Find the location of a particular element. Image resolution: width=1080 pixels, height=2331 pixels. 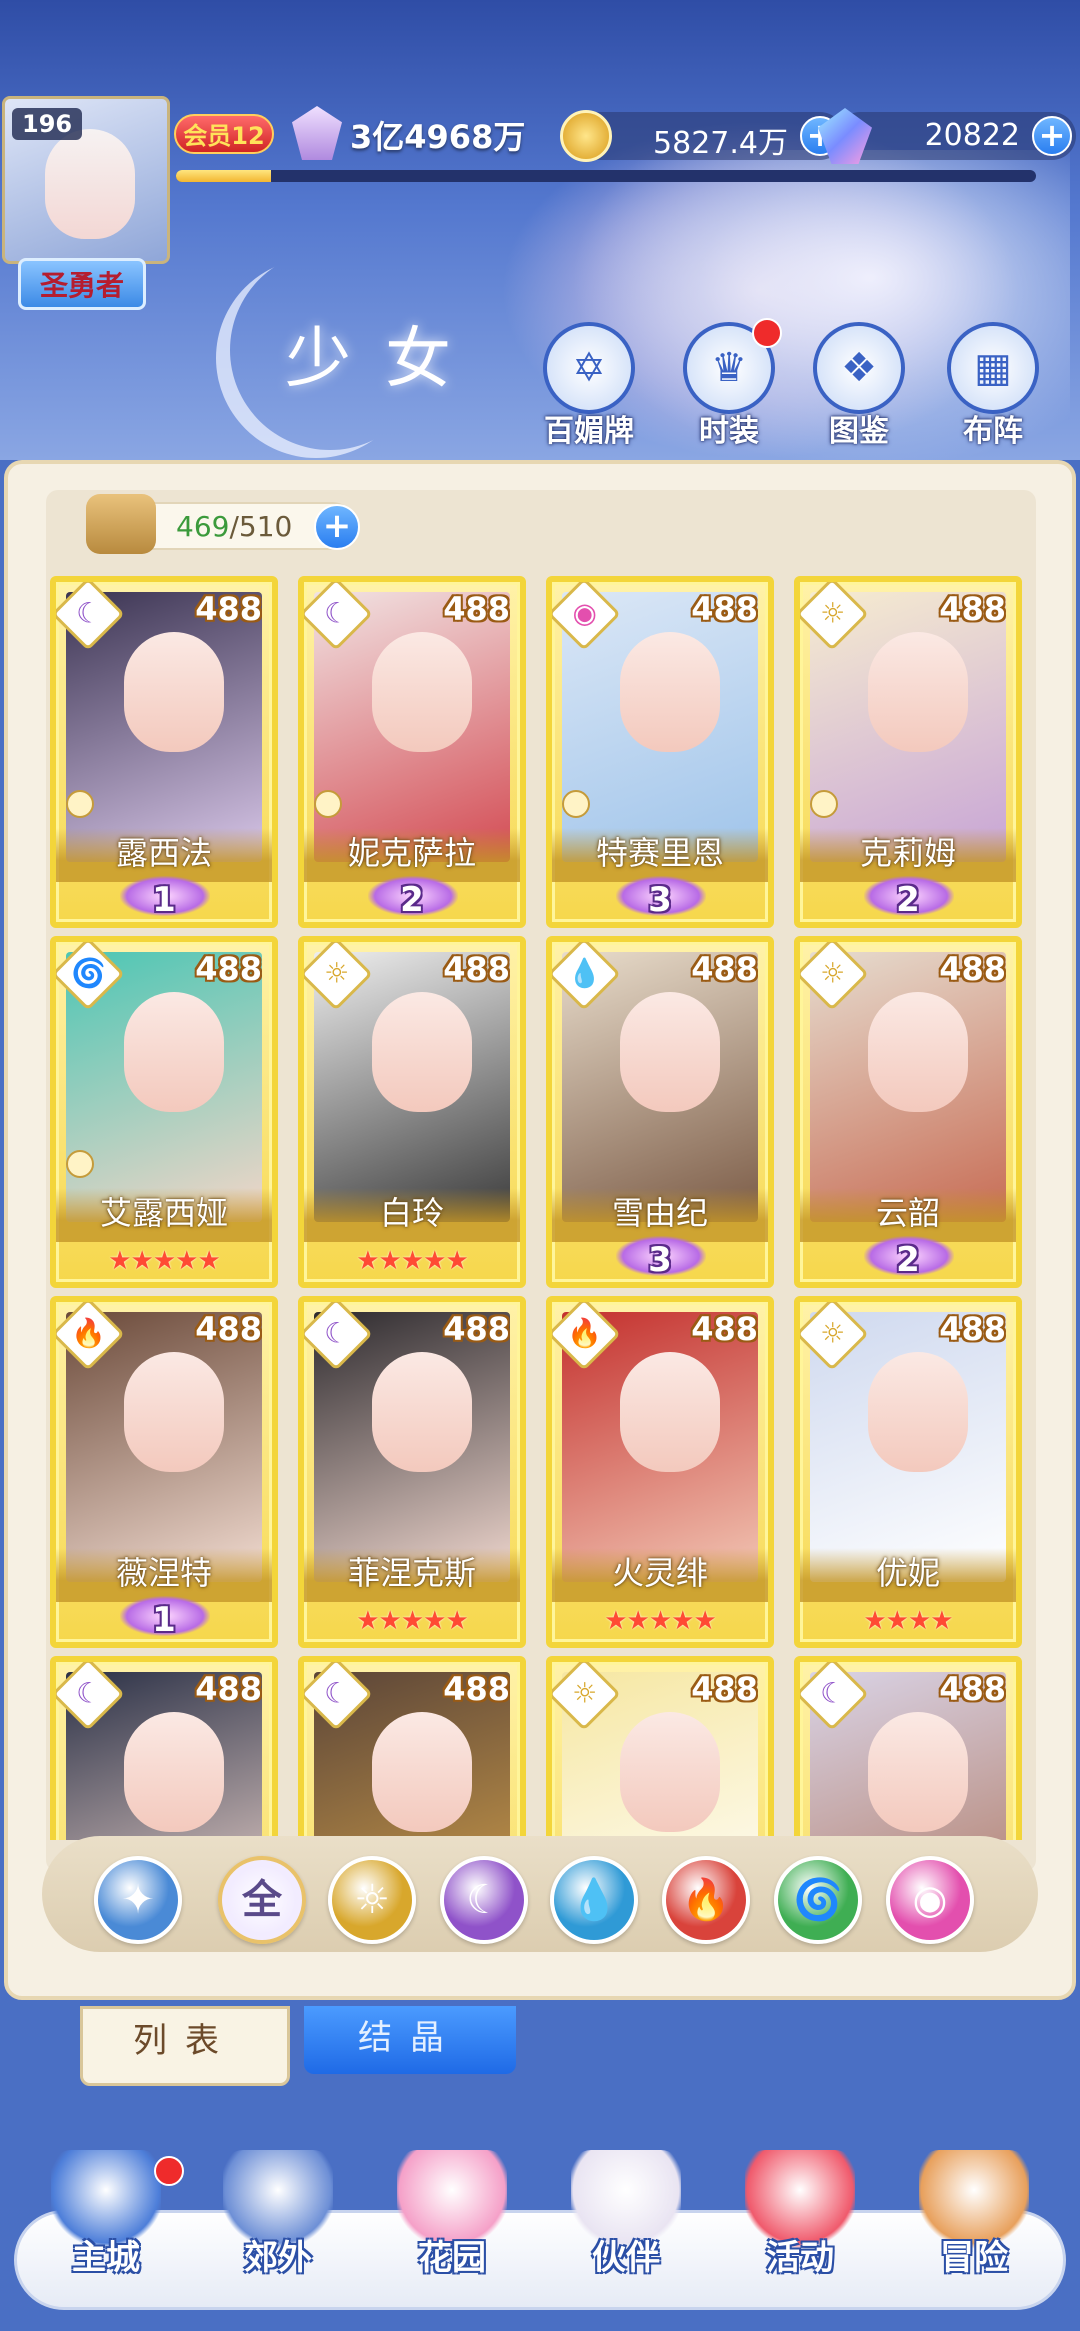

bottom-nav-5: 冒险 is located at coordinates (974, 2214).